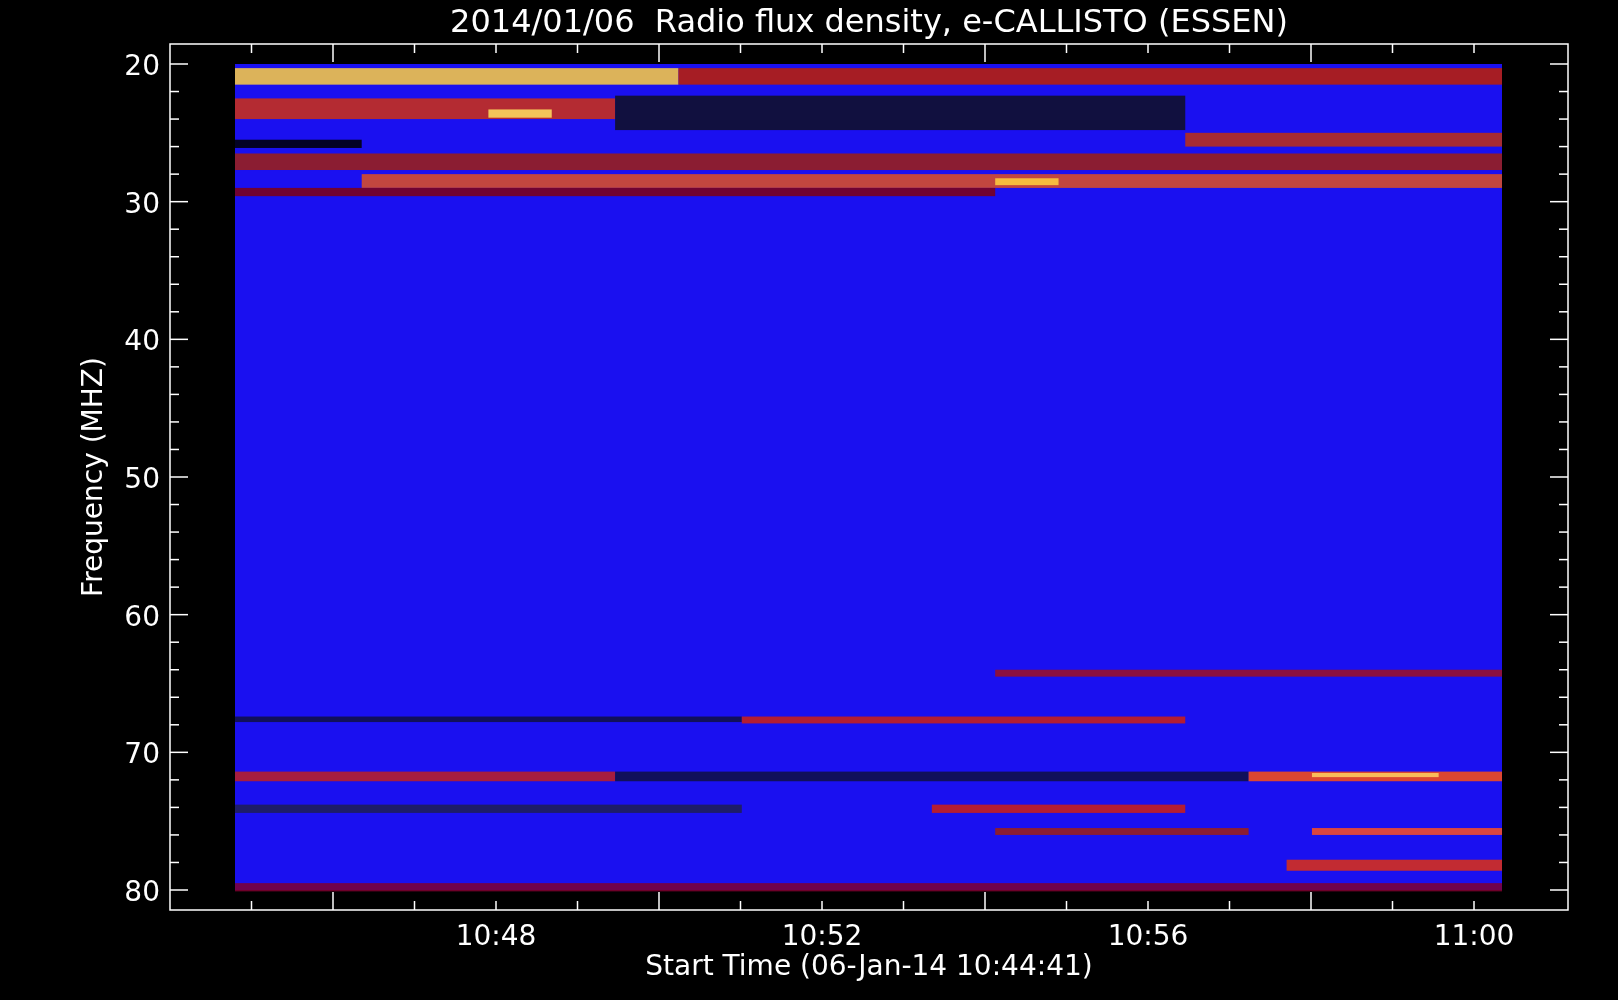 The height and width of the screenshot is (1000, 1618). What do you see at coordinates (496, 935) in the screenshot?
I see `x-tick-label: 10:48` at bounding box center [496, 935].